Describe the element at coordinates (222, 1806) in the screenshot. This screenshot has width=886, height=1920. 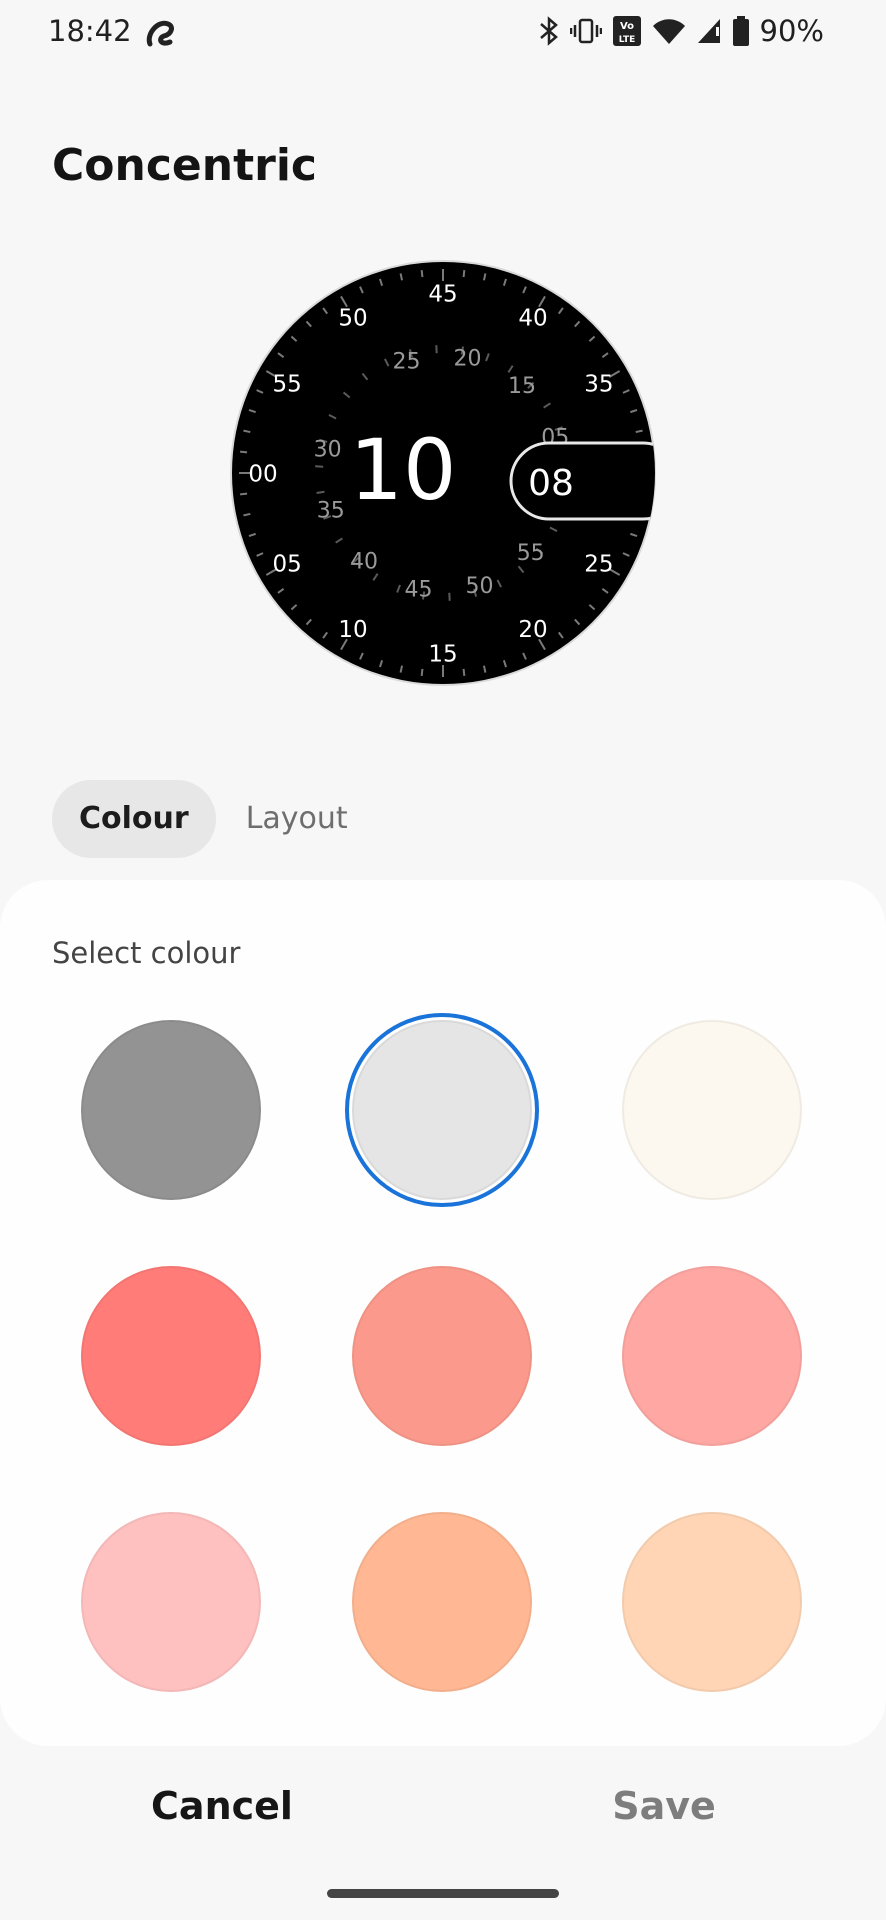
I see `cancel-button: Cancel` at that location.